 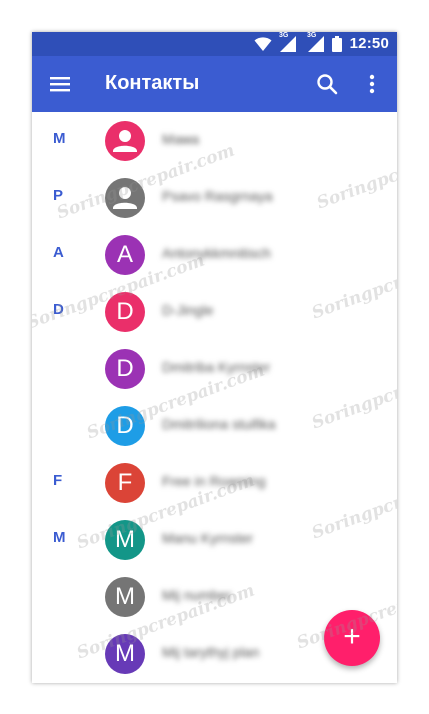 What do you see at coordinates (197, 595) in the screenshot?
I see `contact-name: Mij number` at bounding box center [197, 595].